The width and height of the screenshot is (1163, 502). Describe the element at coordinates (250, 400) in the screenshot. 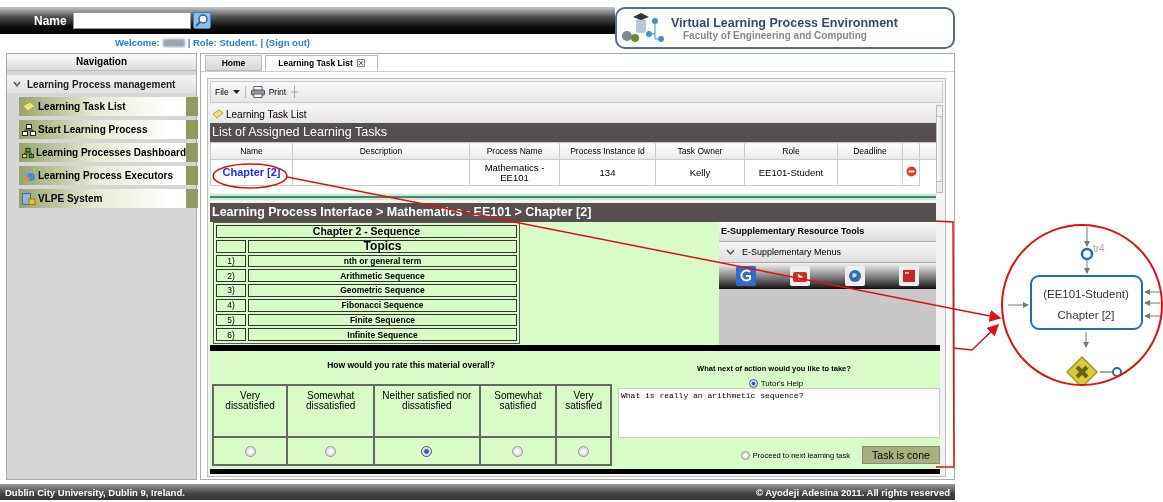

I see `rating-option-label: Very dissatisfied` at that location.